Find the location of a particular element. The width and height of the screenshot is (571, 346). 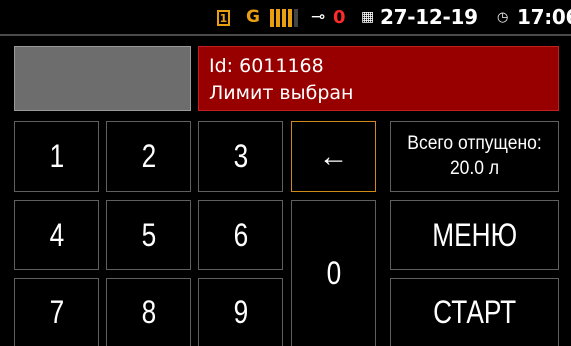

key-4: 4 is located at coordinates (56, 235).